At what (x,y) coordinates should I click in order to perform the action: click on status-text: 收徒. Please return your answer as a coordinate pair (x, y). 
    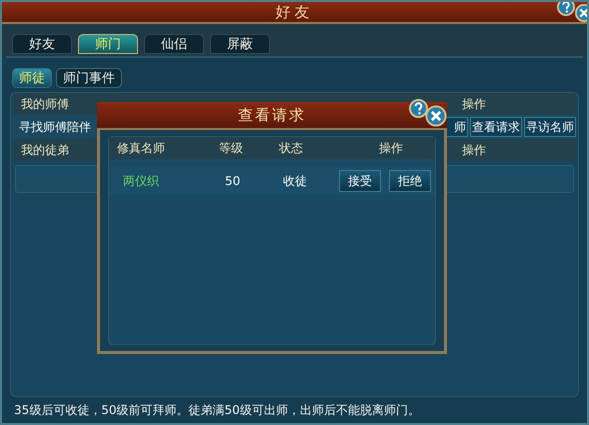
    Looking at the image, I should click on (295, 181).